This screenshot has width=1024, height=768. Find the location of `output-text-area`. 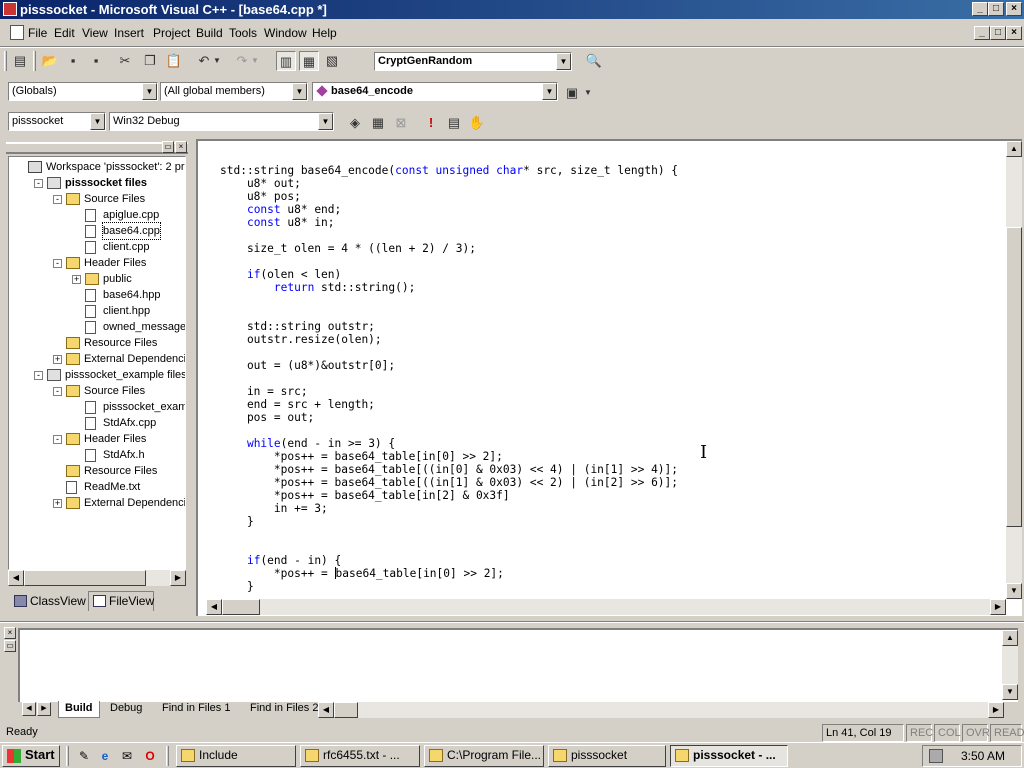

output-text-area is located at coordinates (518, 665).